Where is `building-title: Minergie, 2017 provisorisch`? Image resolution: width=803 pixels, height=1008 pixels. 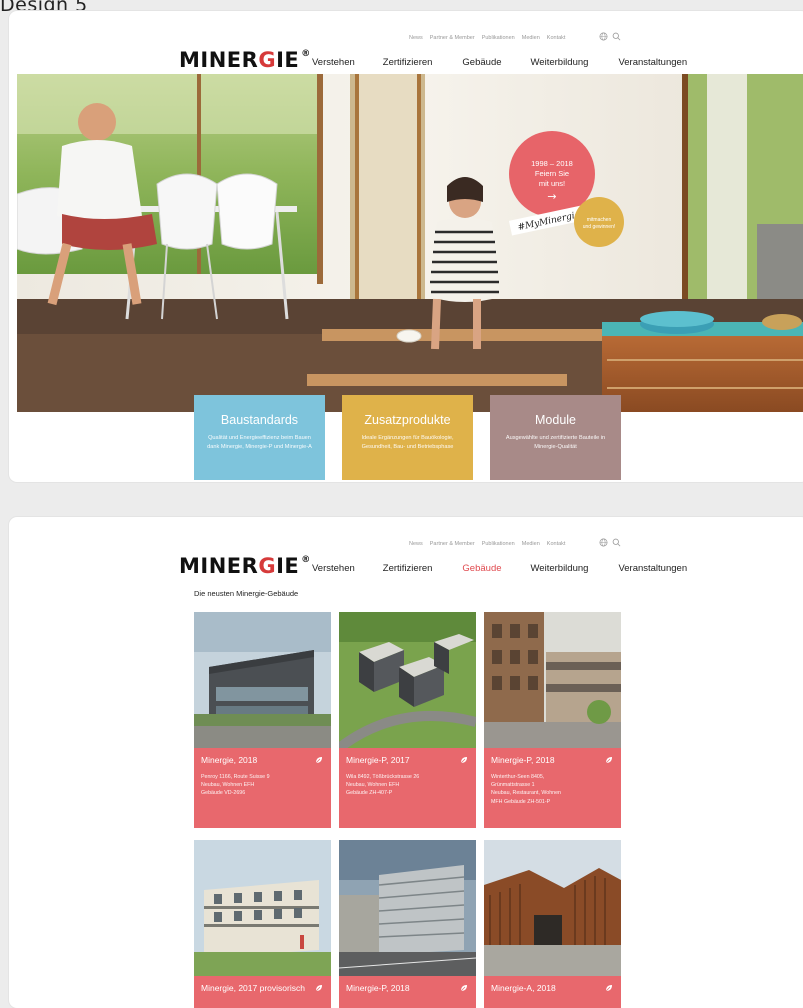
building-title: Minergie, 2017 provisorisch is located at coordinates (253, 988).